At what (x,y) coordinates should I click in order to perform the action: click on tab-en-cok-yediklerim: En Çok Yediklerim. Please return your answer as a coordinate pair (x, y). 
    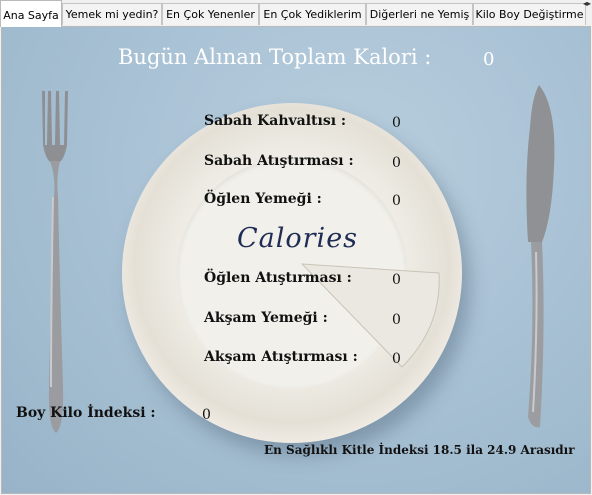
    Looking at the image, I should click on (312, 14).